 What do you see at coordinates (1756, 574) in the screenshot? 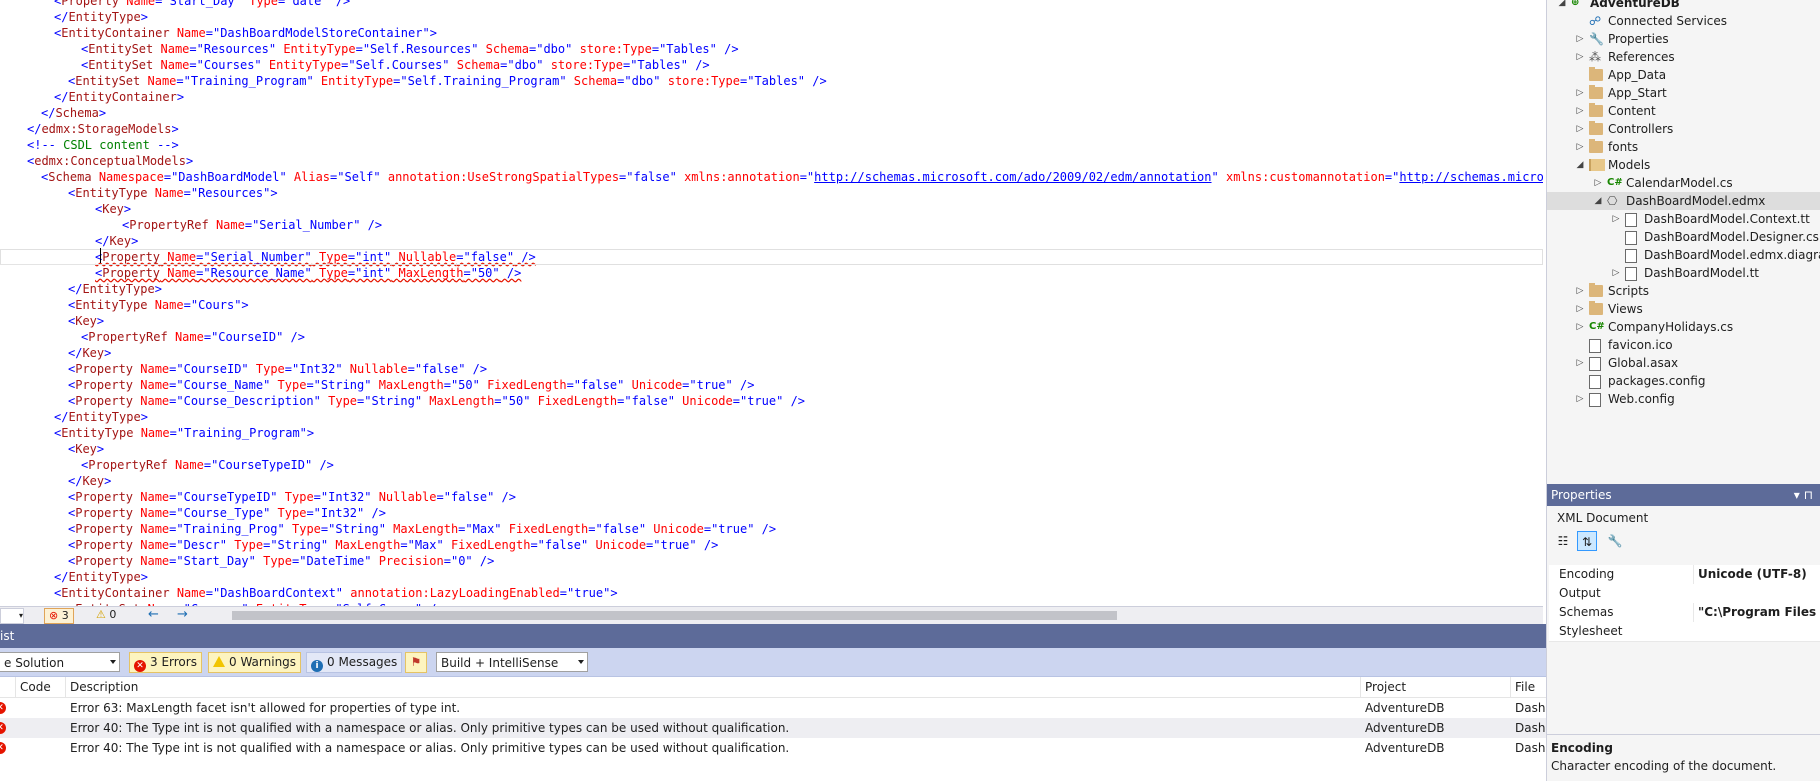
I see `property-value: Unicode (UTF-8)` at bounding box center [1756, 574].